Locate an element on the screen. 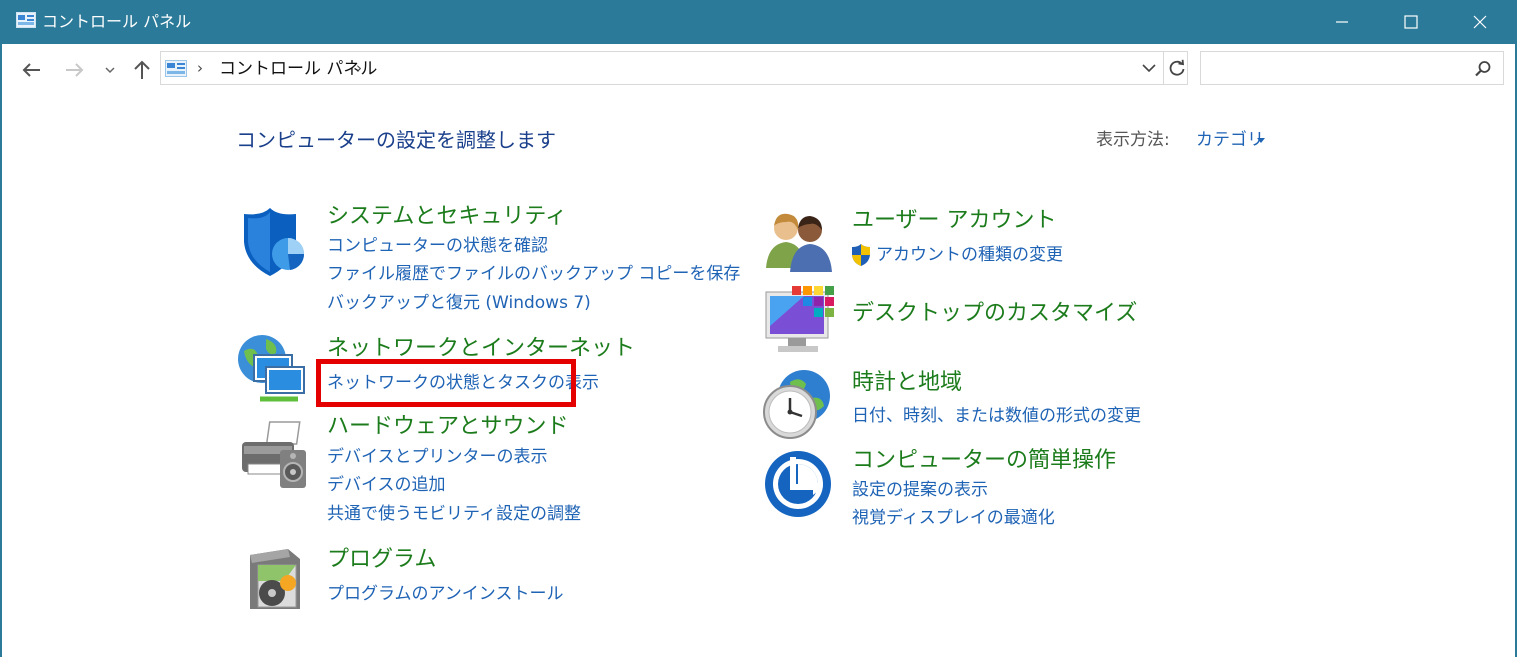  view-by-label: 表示方法: is located at coordinates (1133, 140).